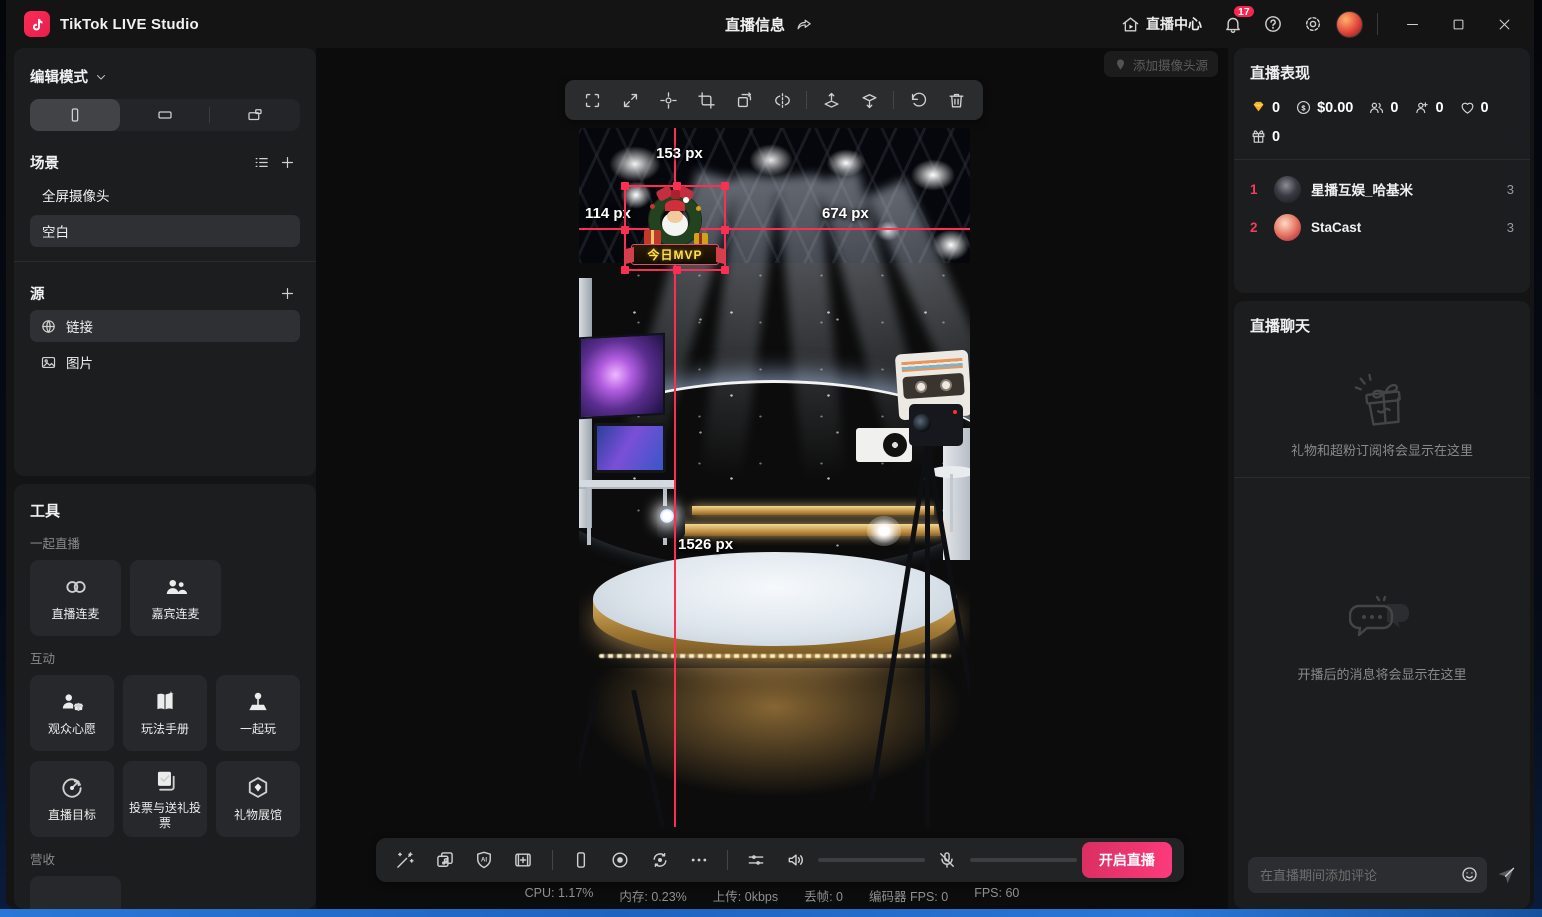 This screenshot has height=917, width=1542. I want to click on audio-mixer-icon, so click(756, 860).